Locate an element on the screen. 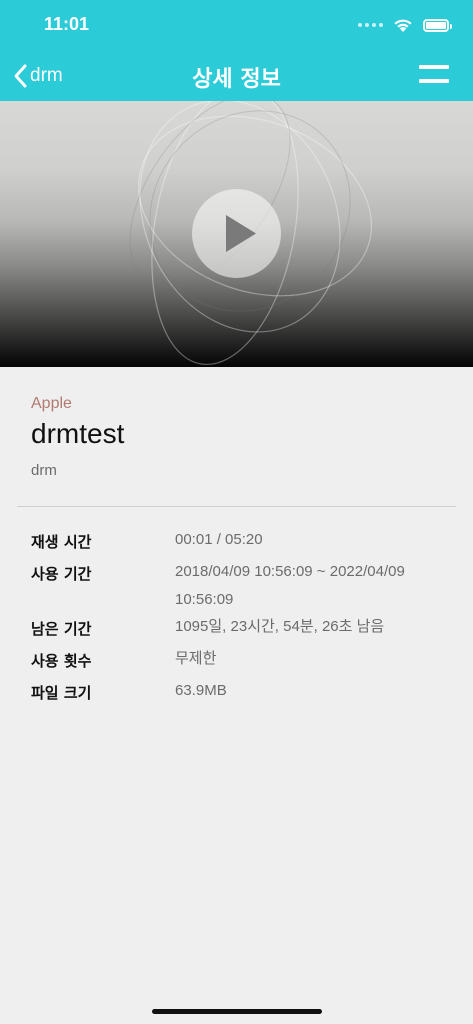 Image resolution: width=473 pixels, height=1024 pixels. status-icons is located at coordinates (405, 25).